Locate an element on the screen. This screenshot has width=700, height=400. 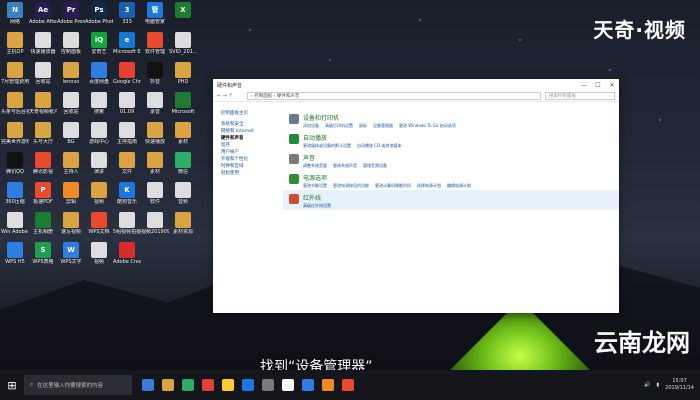
category-title: 设备和打印机 is located at coordinates (379, 117).